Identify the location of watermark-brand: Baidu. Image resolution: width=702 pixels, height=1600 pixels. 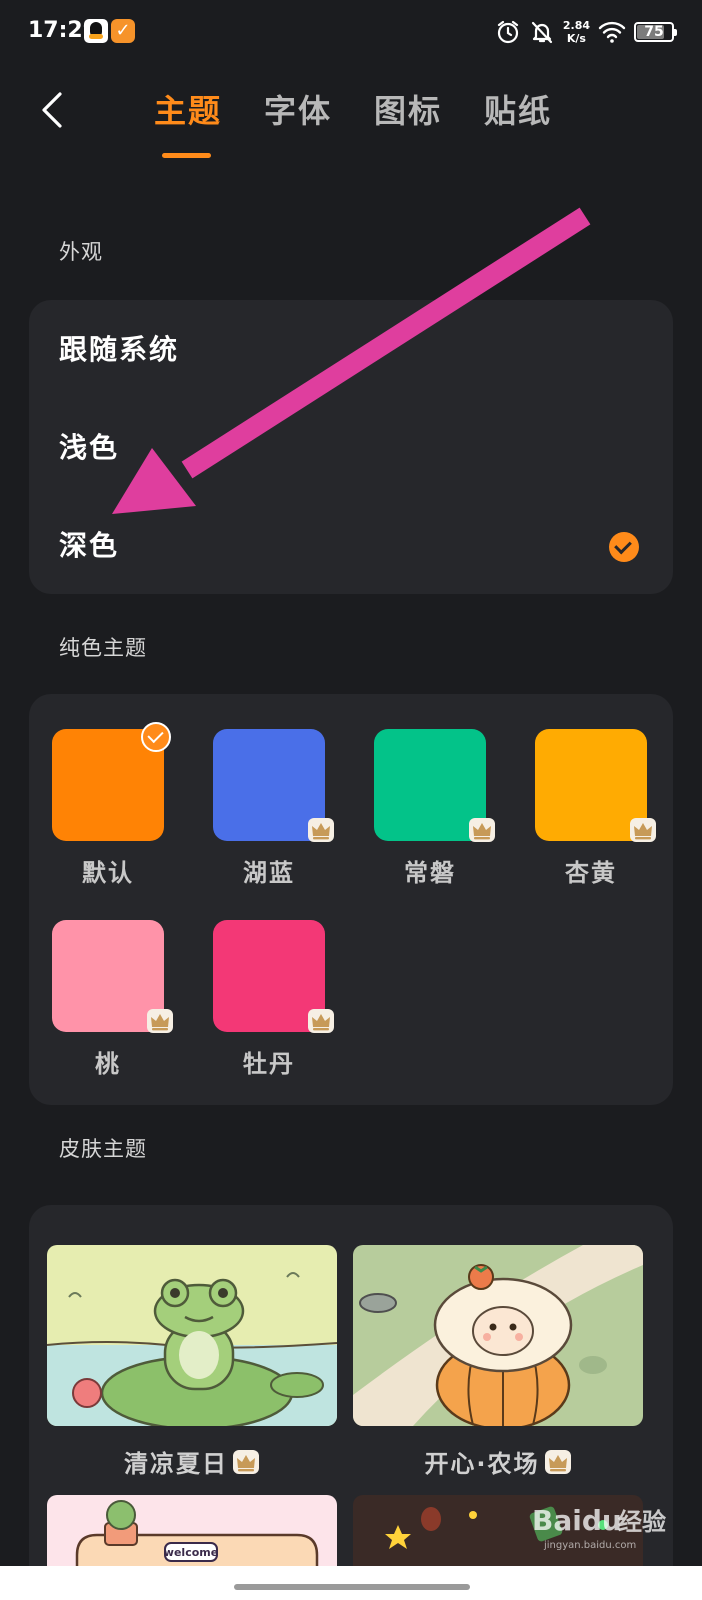
(577, 1520).